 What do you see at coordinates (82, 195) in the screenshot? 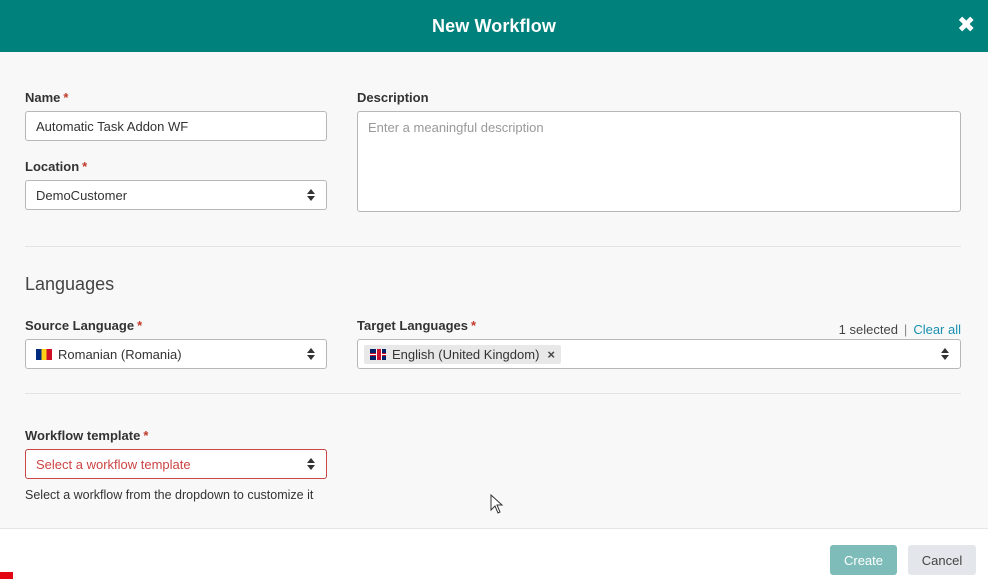
I see `location-select-value: DemoCustomer` at bounding box center [82, 195].